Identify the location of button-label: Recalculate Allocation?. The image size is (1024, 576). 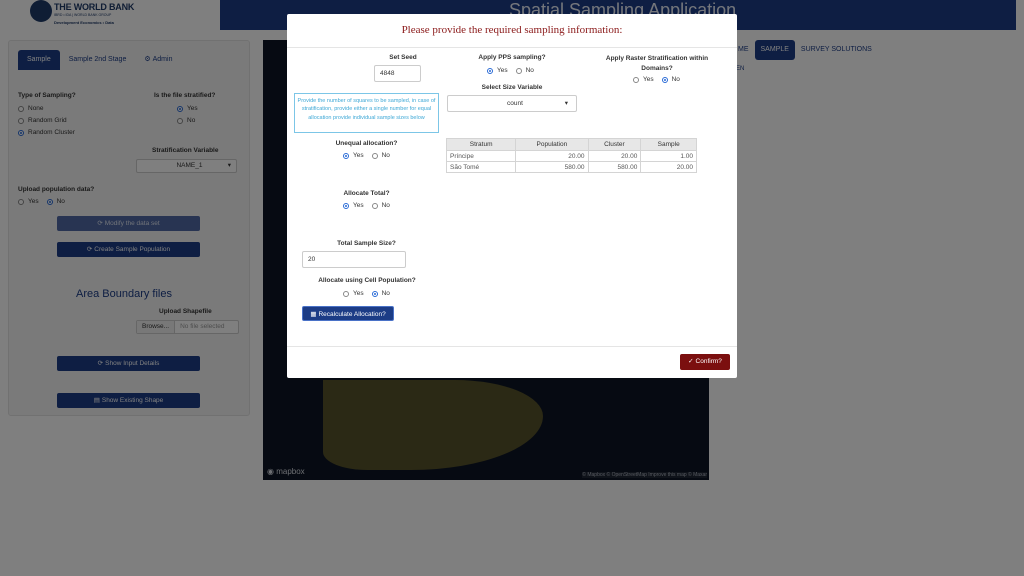
(352, 314).